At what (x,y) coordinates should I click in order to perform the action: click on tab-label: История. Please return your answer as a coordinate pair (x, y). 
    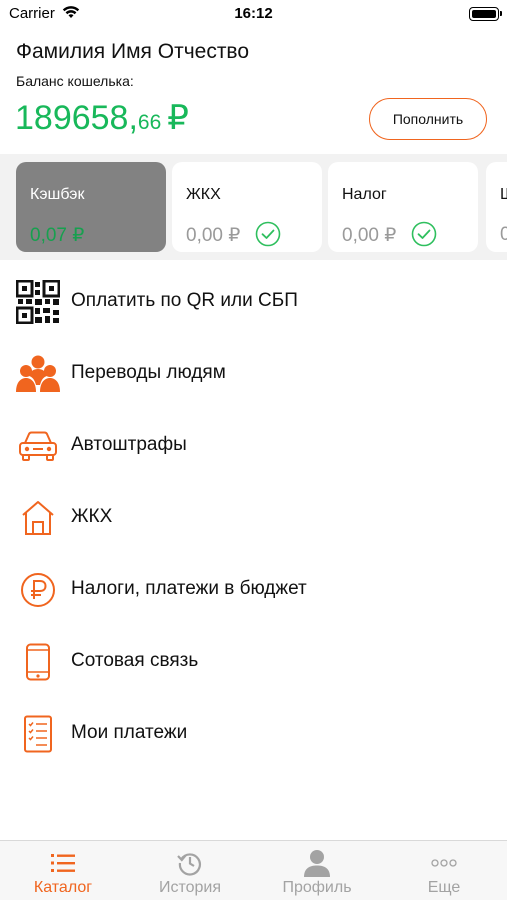
    Looking at the image, I should click on (190, 887).